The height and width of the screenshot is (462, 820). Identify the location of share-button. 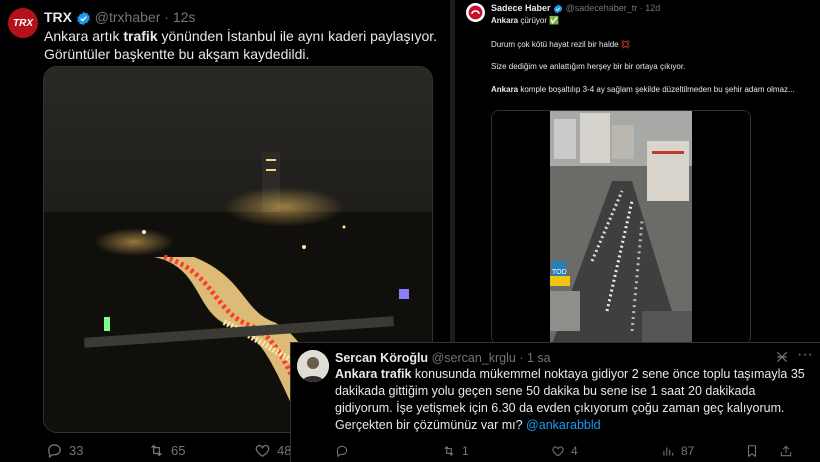
(786, 451).